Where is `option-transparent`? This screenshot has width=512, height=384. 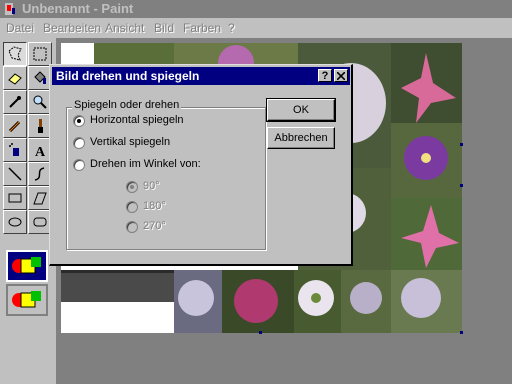 option-transparent is located at coordinates (27, 266).